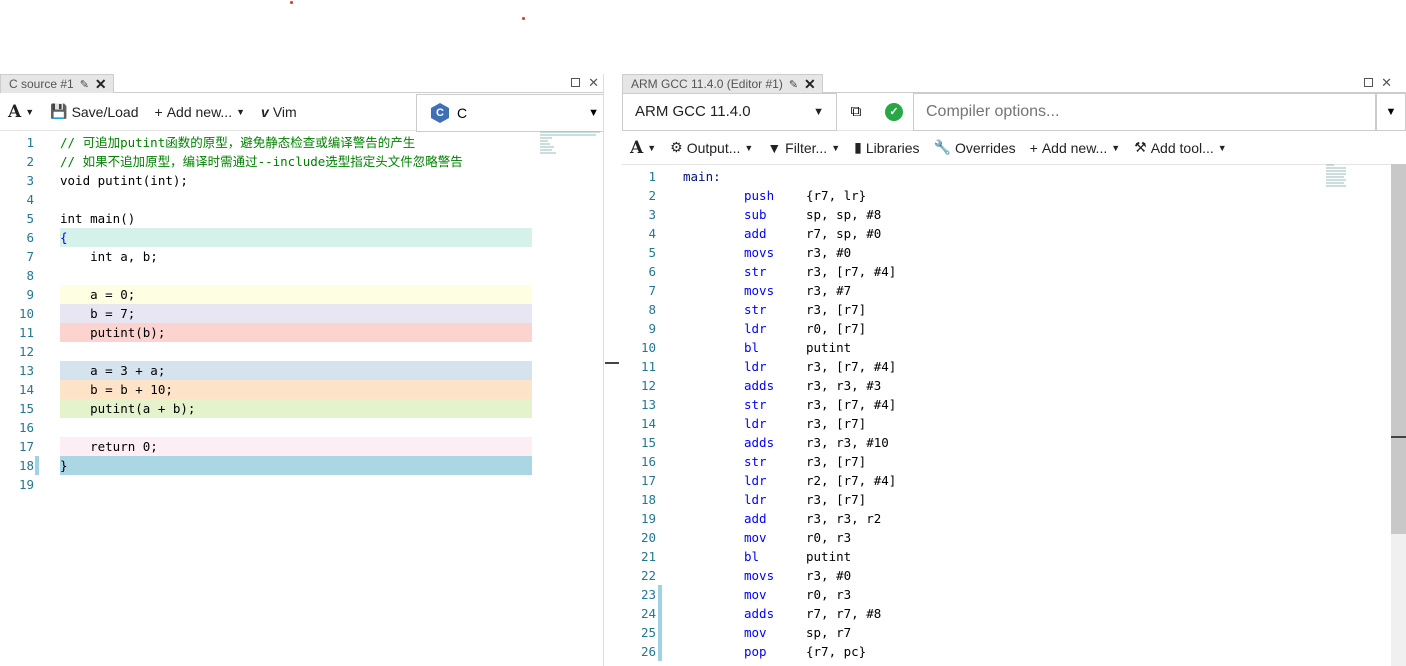 The image size is (1406, 666). I want to click on line-number: 23, so click(648, 594).